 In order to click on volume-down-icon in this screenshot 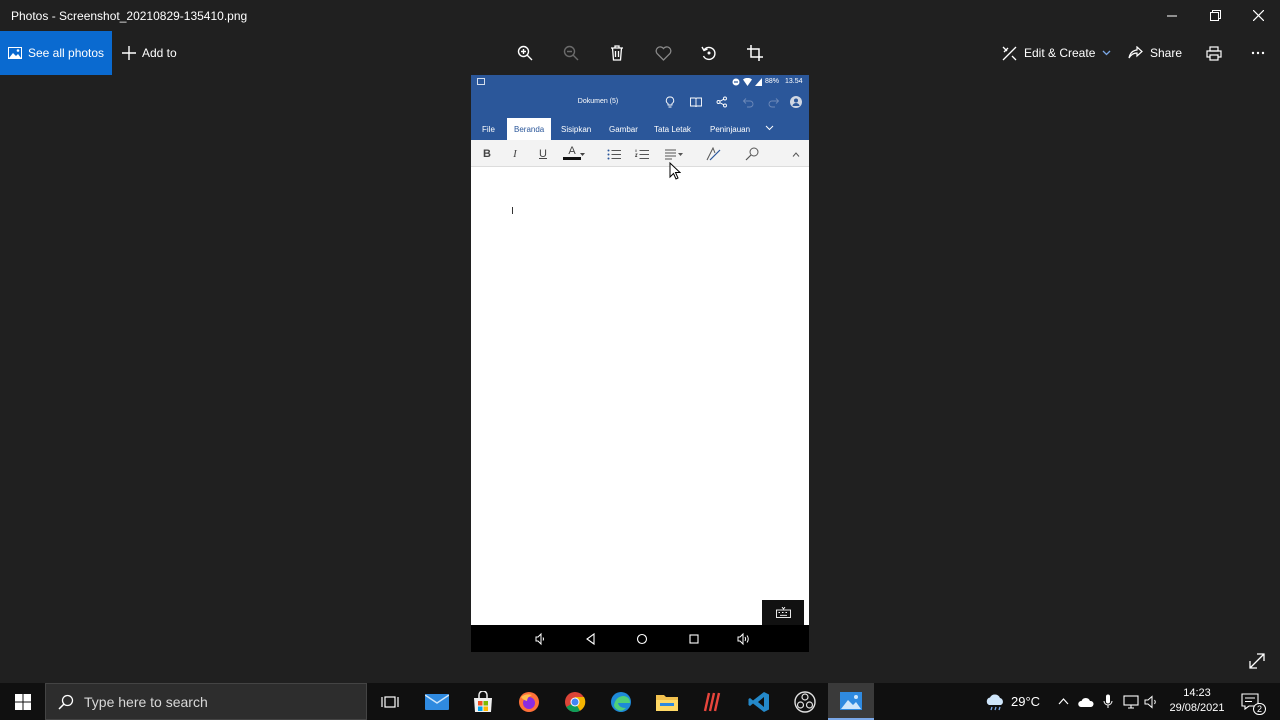, I will do `click(541, 639)`.